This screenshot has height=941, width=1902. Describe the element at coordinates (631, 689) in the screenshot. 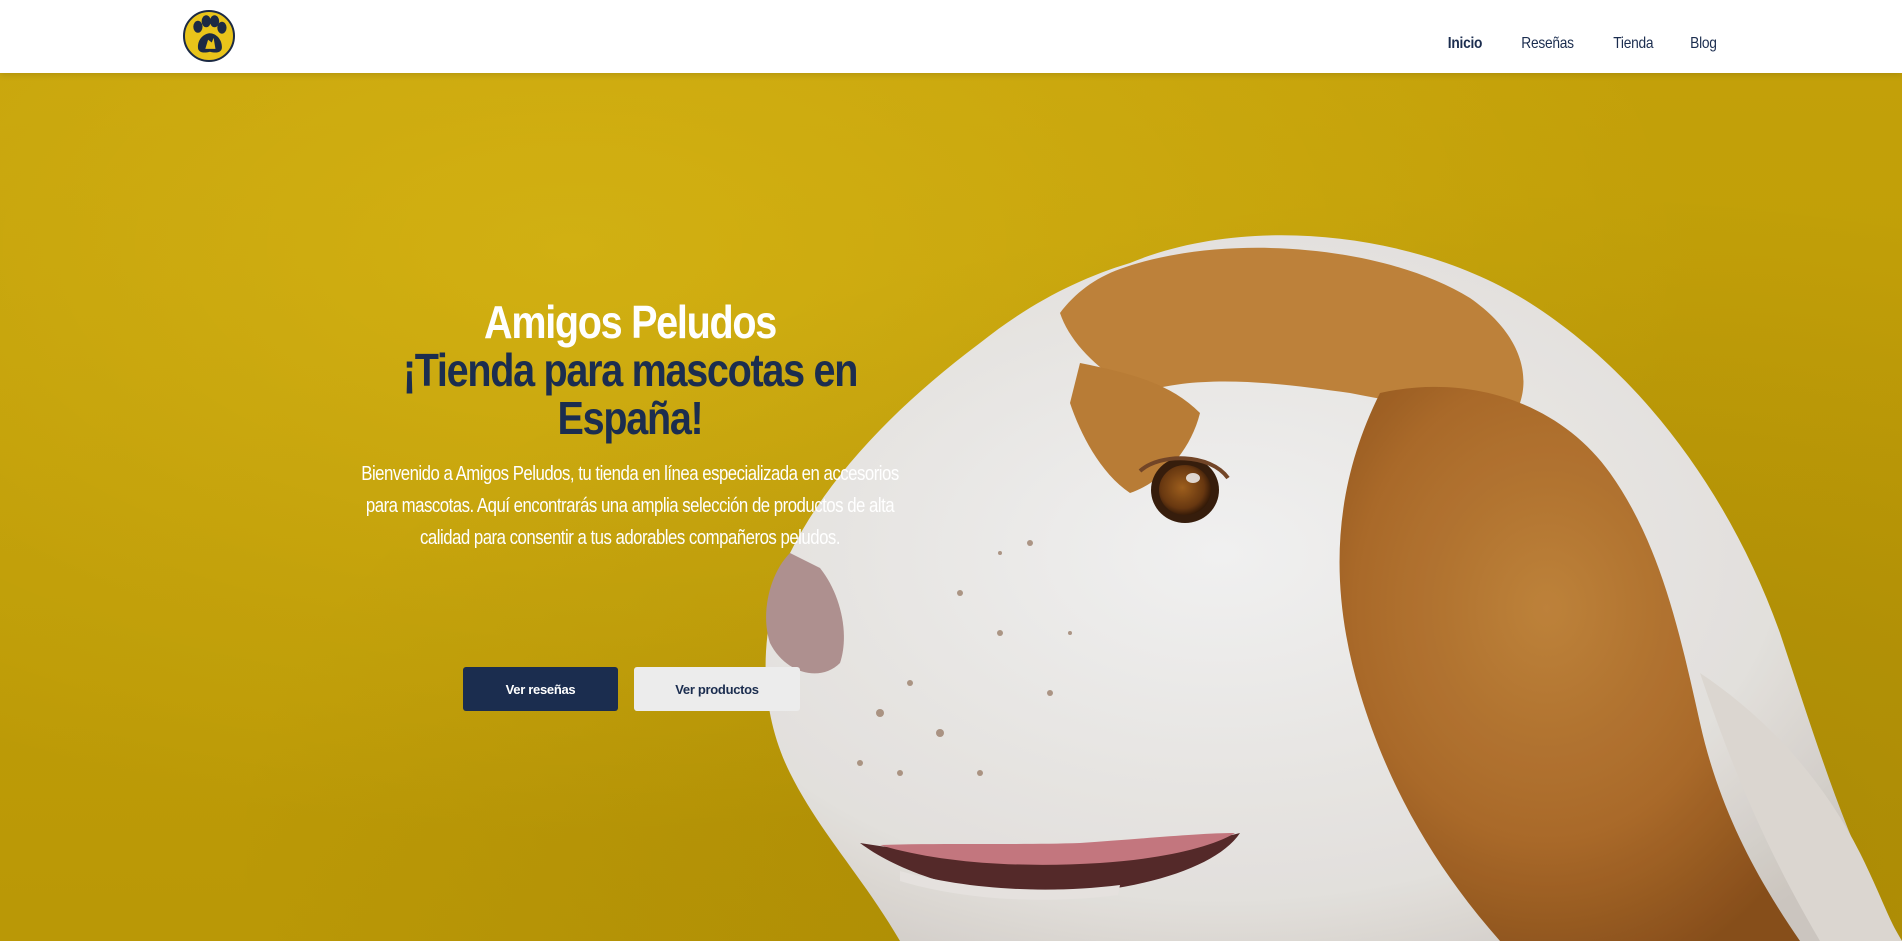

I see `hero-buttons: Ver reseñas Ver productos` at that location.